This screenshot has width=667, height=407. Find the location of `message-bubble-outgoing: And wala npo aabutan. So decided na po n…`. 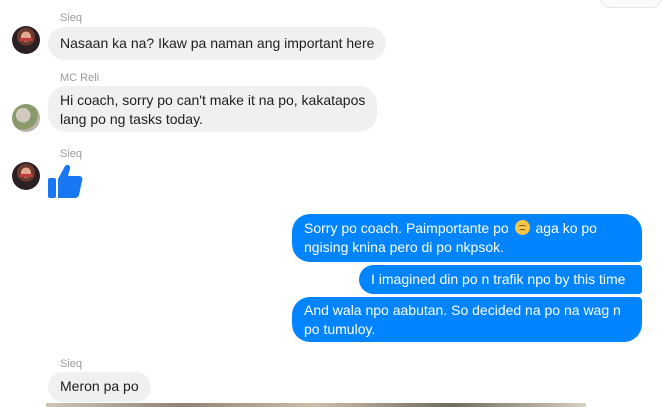

message-bubble-outgoing: And wala npo aabutan. So decided na po n… is located at coordinates (467, 319).